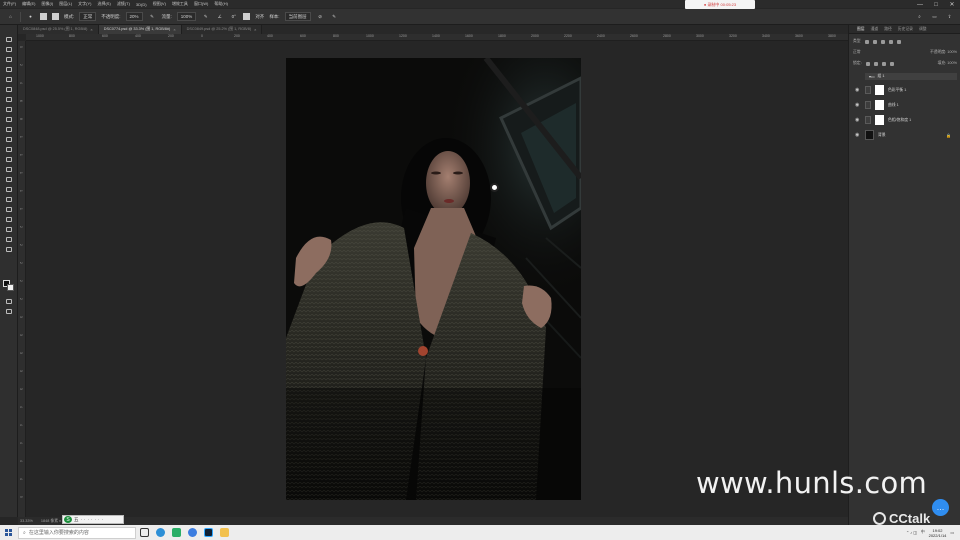 The width and height of the screenshot is (960, 540). Describe the element at coordinates (923, 29) in the screenshot. I see `tab-adjustments: 调整` at that location.